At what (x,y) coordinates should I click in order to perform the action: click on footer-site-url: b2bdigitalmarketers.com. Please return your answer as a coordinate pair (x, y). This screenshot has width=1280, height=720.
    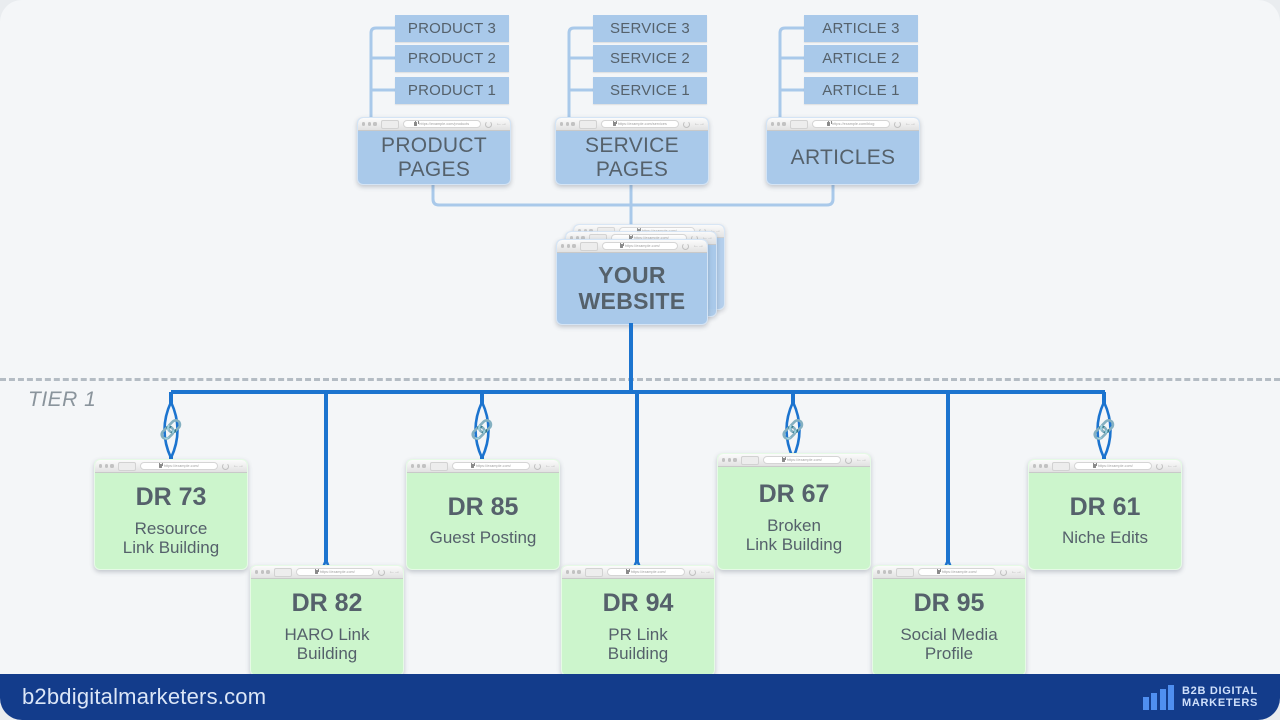
    Looking at the image, I should click on (144, 696).